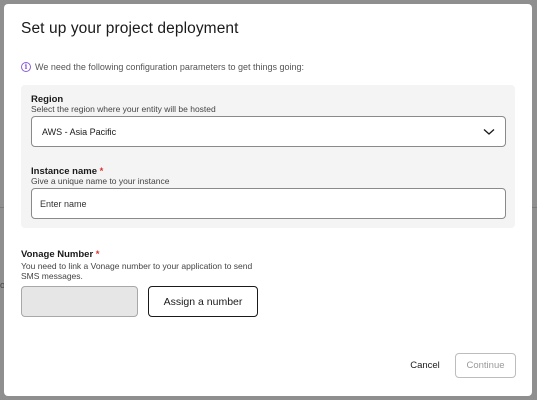 This screenshot has height=400, width=537. Describe the element at coordinates (489, 131) in the screenshot. I see `chevron-down-icon` at that location.